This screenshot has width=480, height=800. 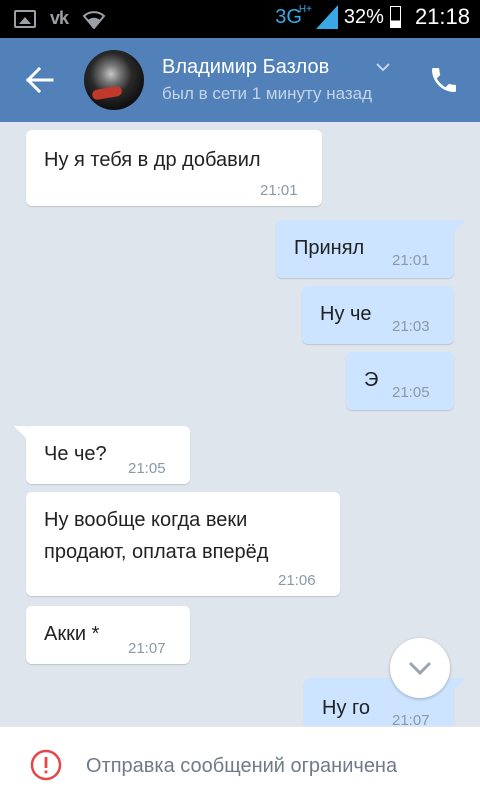 What do you see at coordinates (108, 635) in the screenshot?
I see `message-incoming: Акки * 21:07` at bounding box center [108, 635].